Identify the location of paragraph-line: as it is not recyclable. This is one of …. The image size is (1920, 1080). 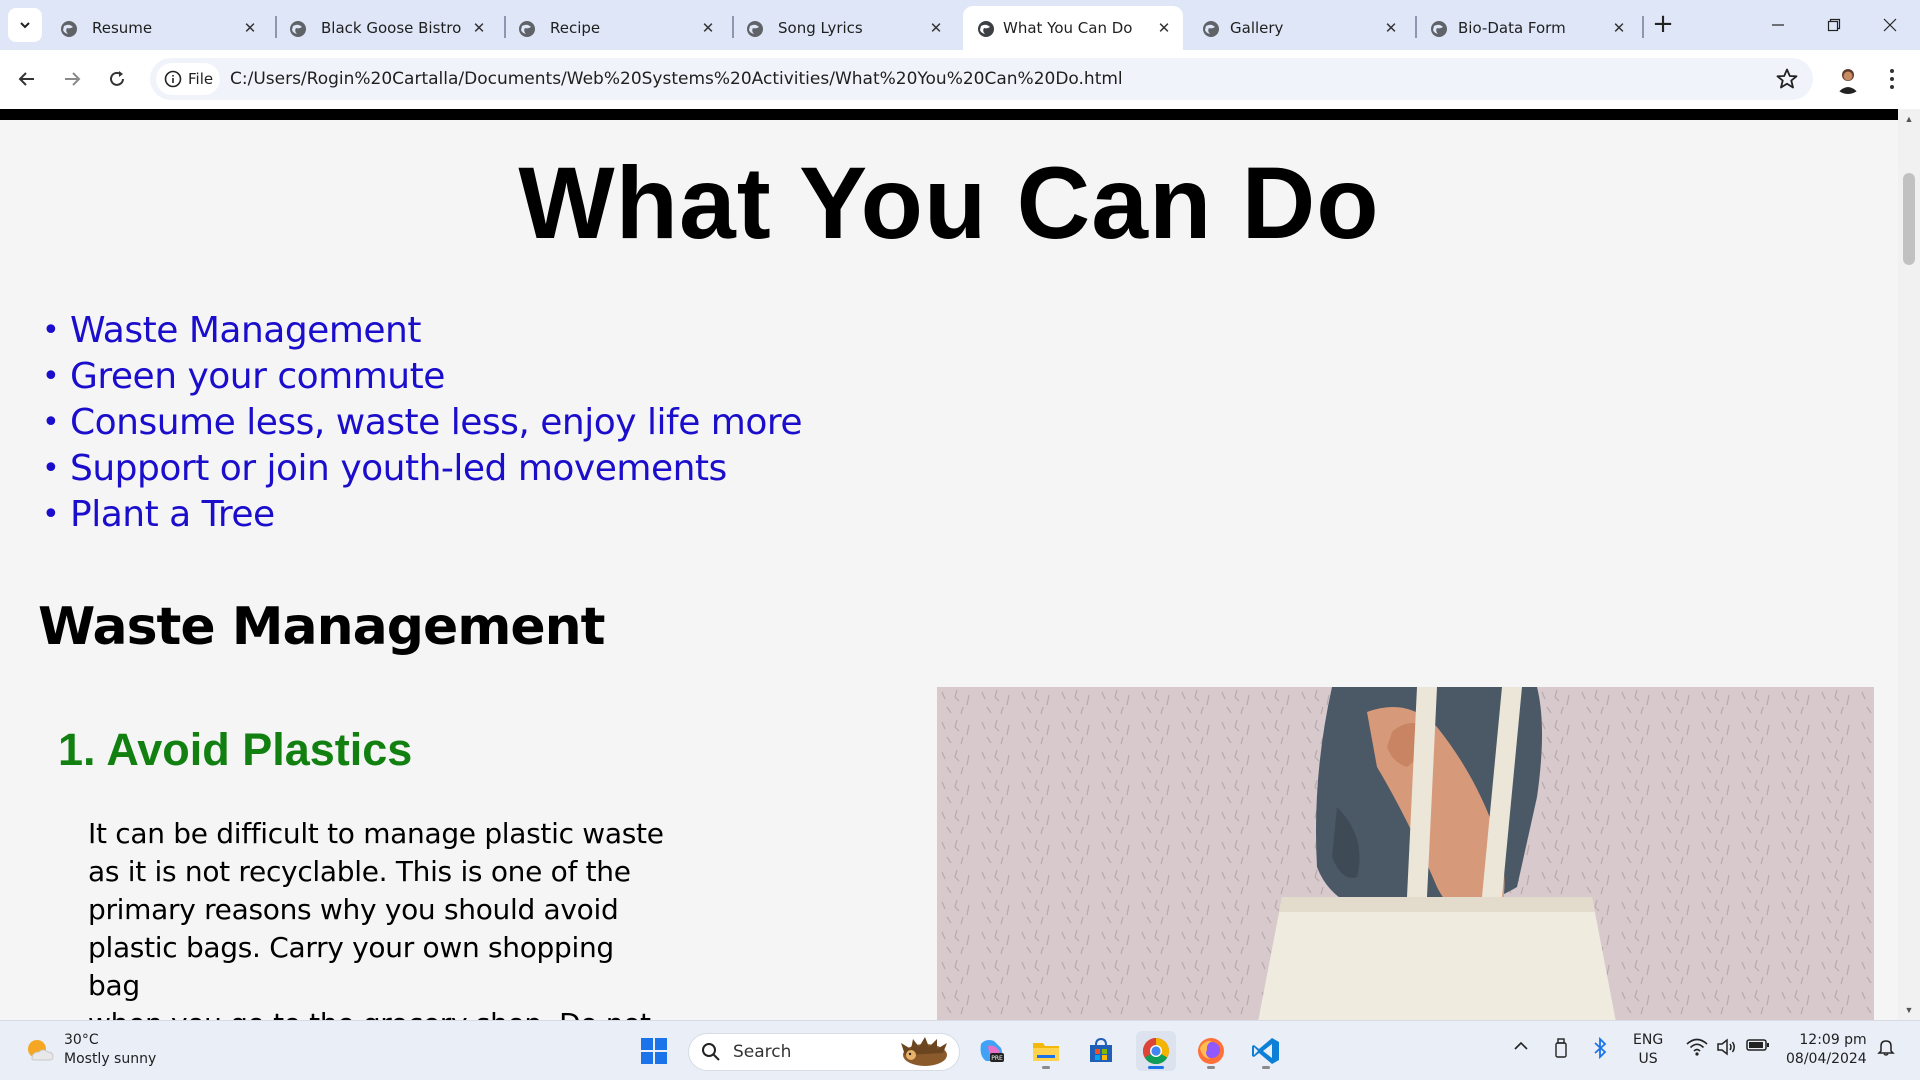
(359, 871).